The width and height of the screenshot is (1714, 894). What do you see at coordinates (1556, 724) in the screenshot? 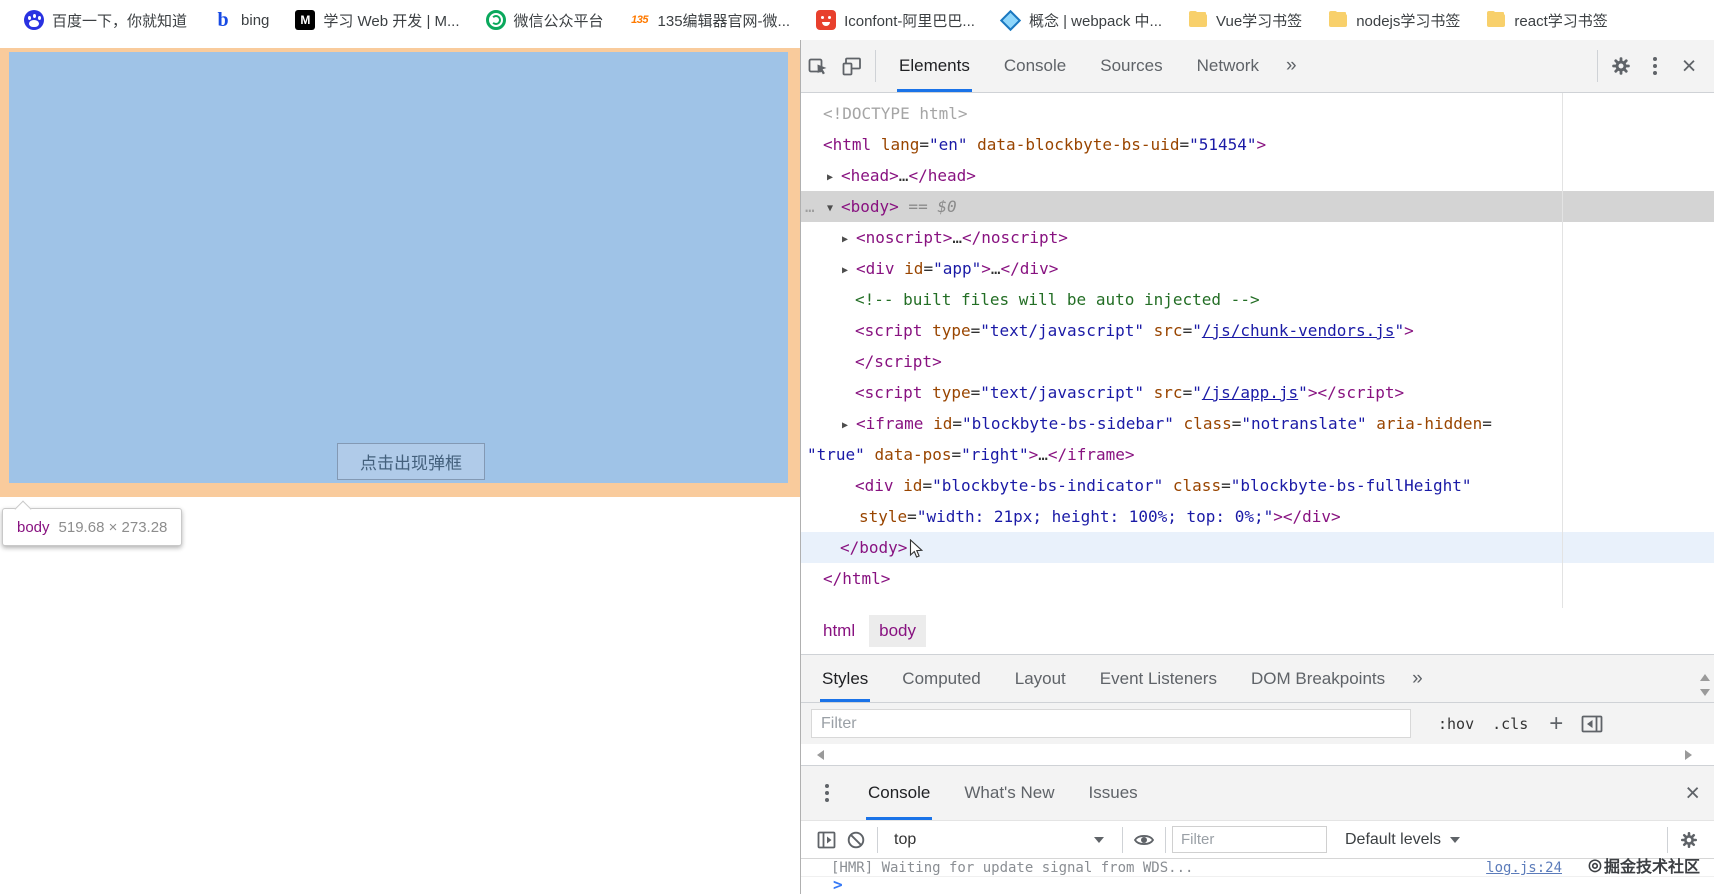
I see `new-style-rule-button: +` at bounding box center [1556, 724].